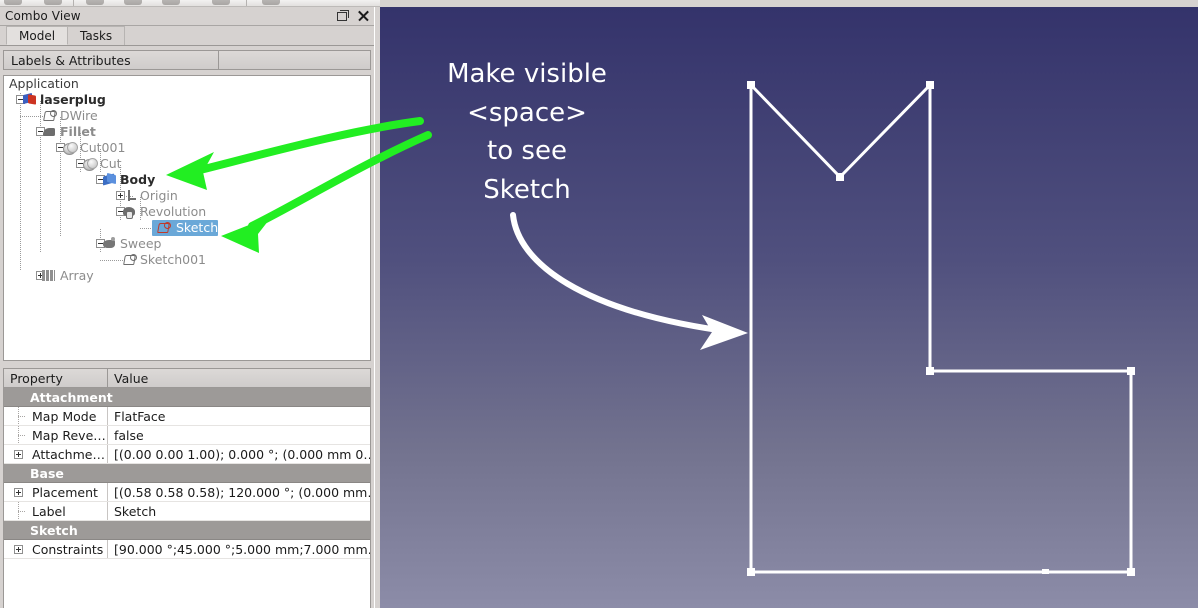 This screenshot has height=608, width=1198. I want to click on tab-tasks: Tasks, so click(96, 35).